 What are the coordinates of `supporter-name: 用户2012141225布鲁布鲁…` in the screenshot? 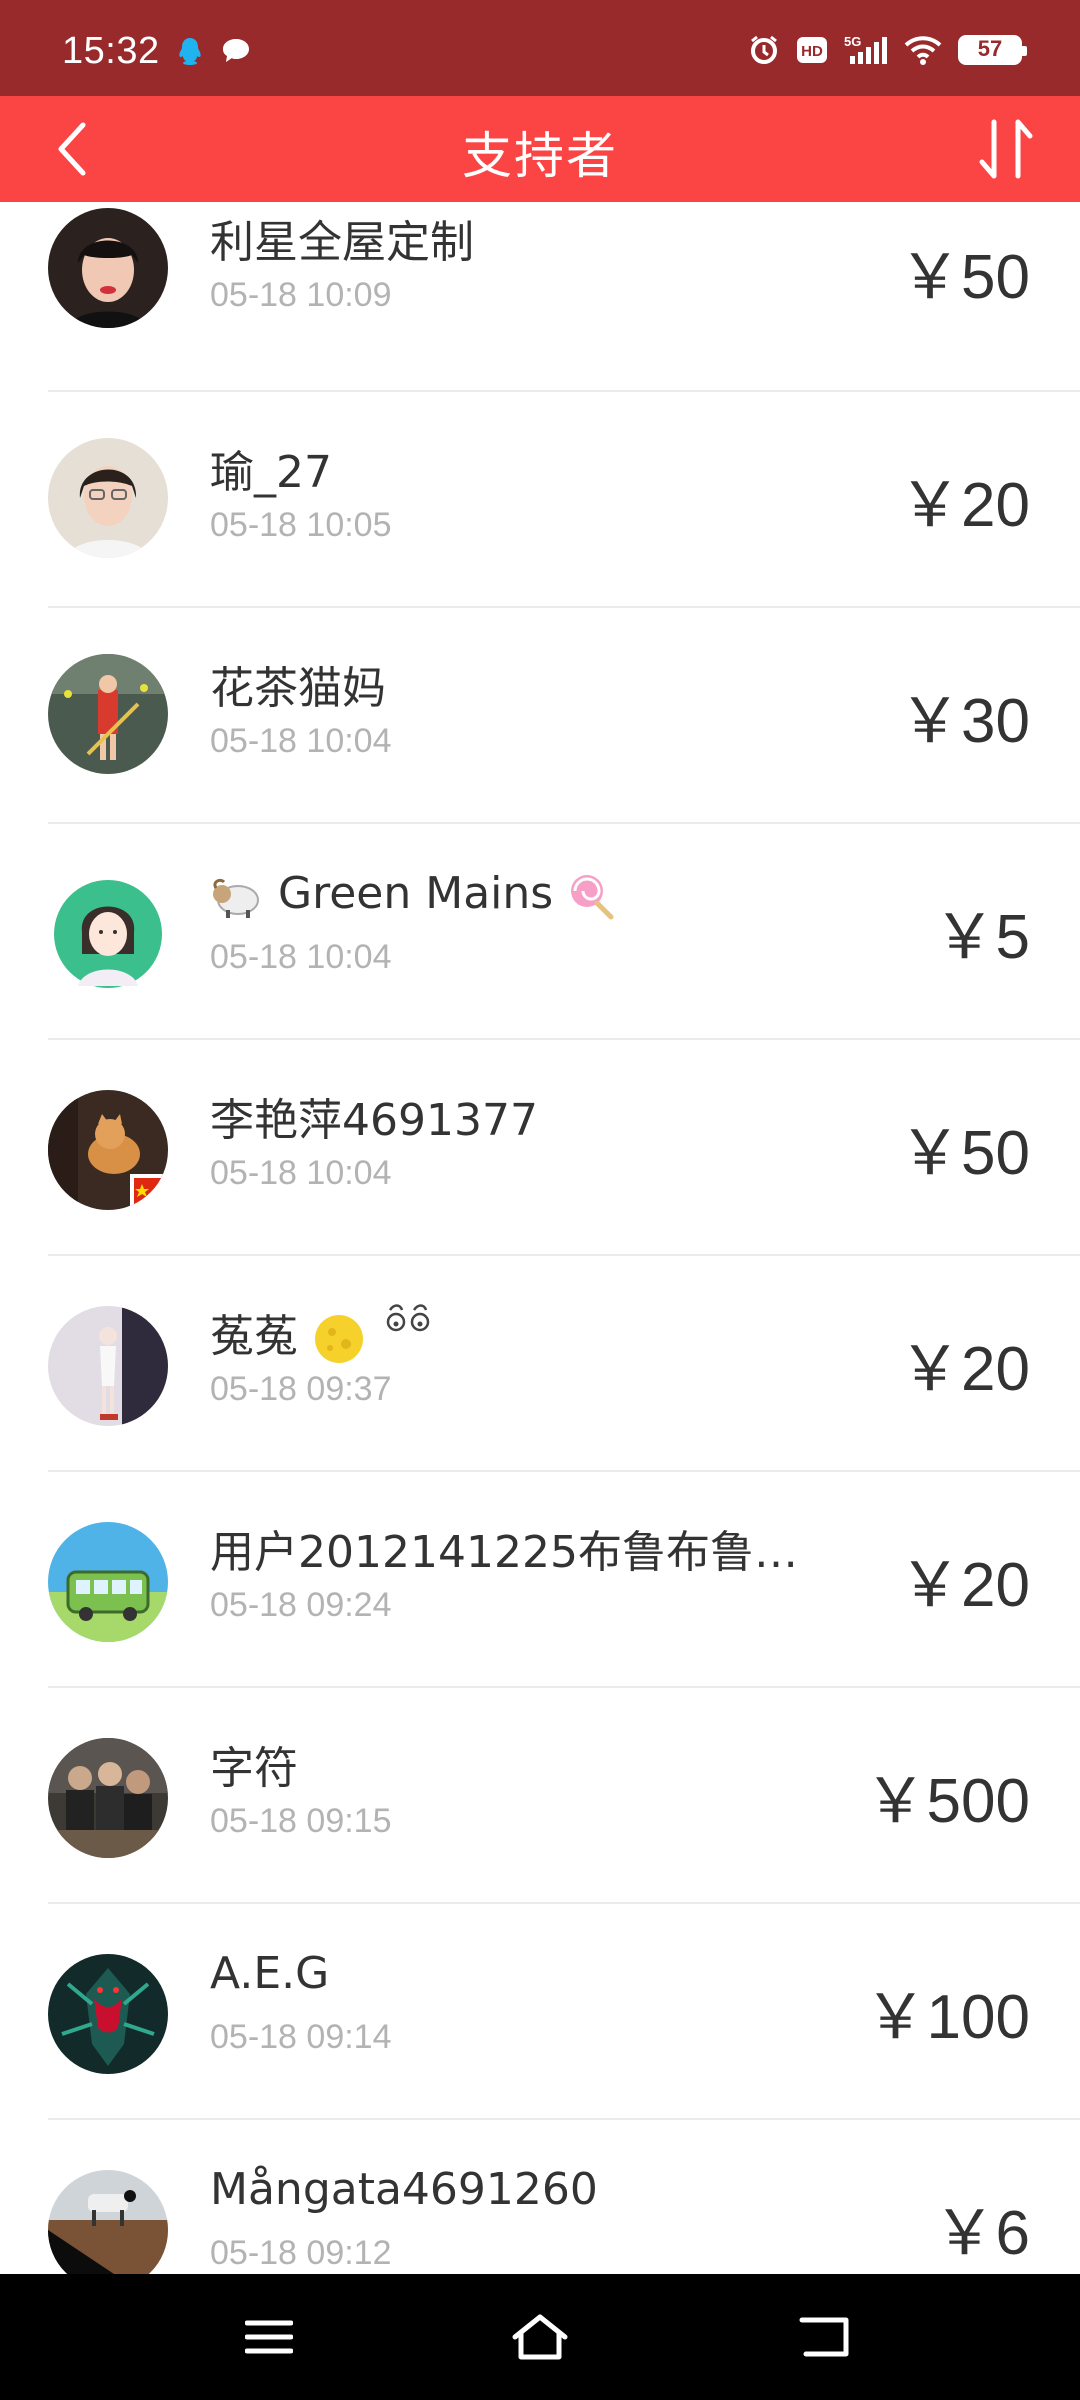 It's located at (504, 1552).